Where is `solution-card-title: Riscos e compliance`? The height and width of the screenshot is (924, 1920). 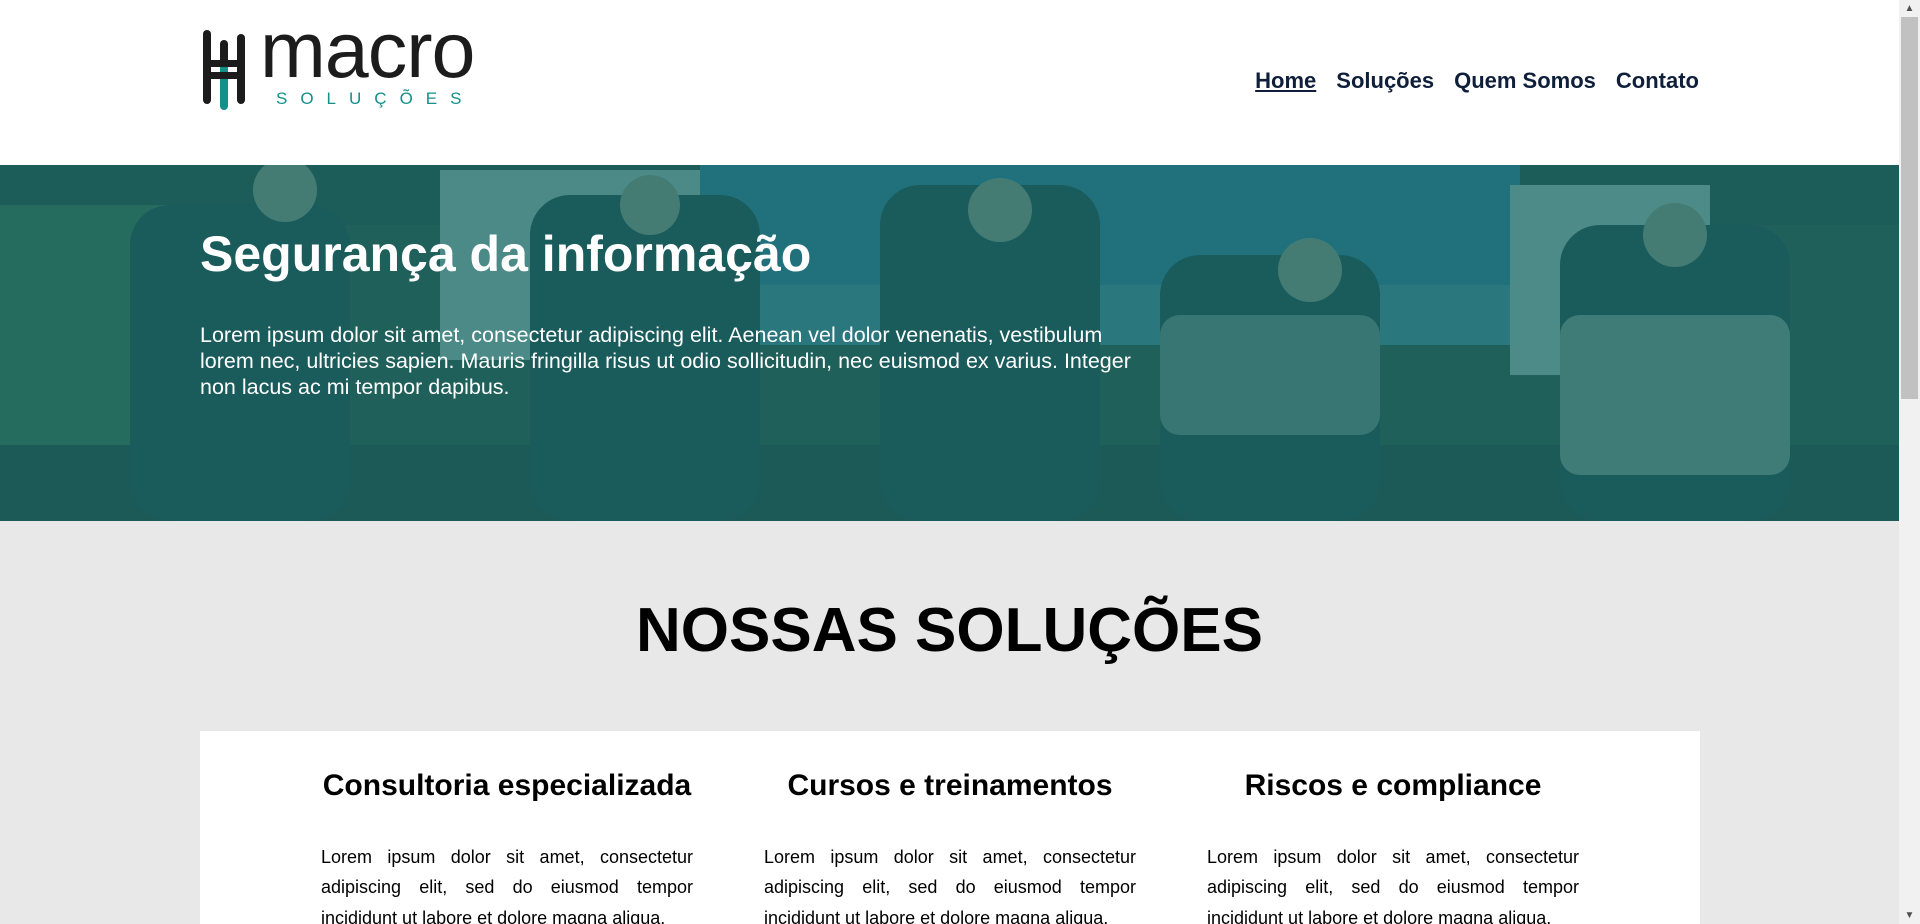 solution-card-title: Riscos e compliance is located at coordinates (1393, 785).